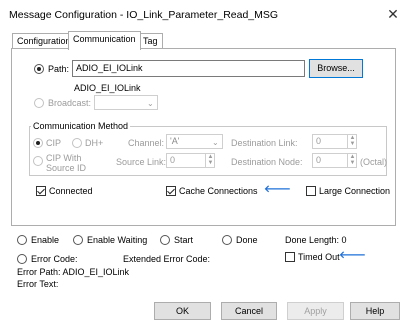 The width and height of the screenshot is (406, 322). Describe the element at coordinates (171, 191) in the screenshot. I see `cache-connections-checkbox` at that location.